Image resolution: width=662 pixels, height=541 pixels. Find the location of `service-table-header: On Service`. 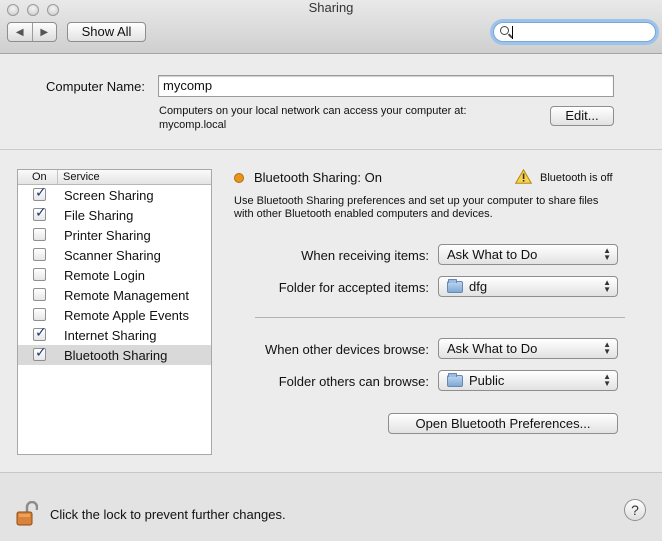

service-table-header: On Service is located at coordinates (114, 177).